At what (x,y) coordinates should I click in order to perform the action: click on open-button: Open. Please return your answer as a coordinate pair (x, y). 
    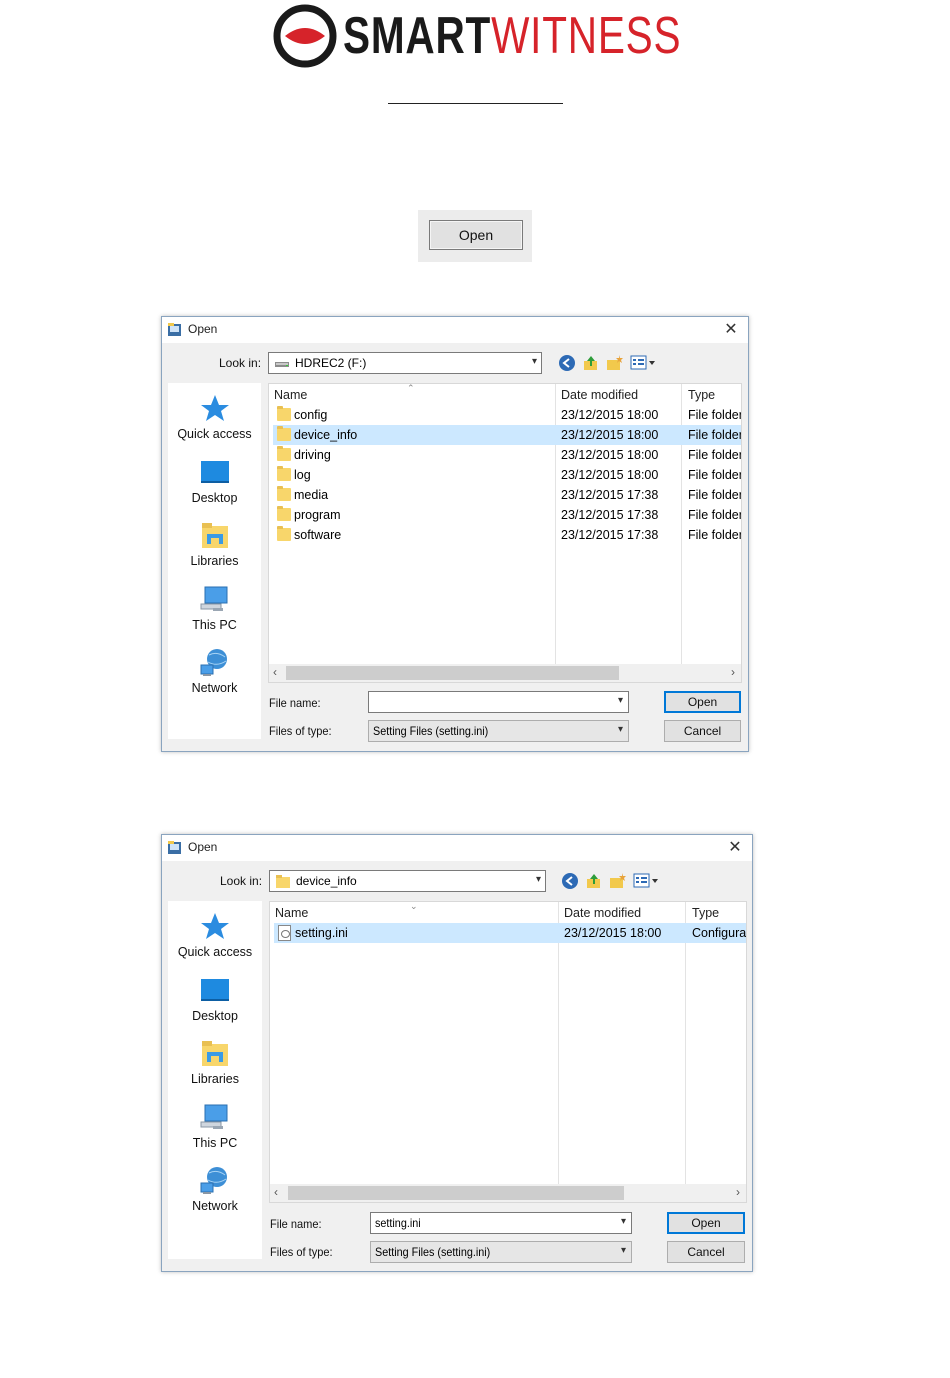
    Looking at the image, I should click on (476, 235).